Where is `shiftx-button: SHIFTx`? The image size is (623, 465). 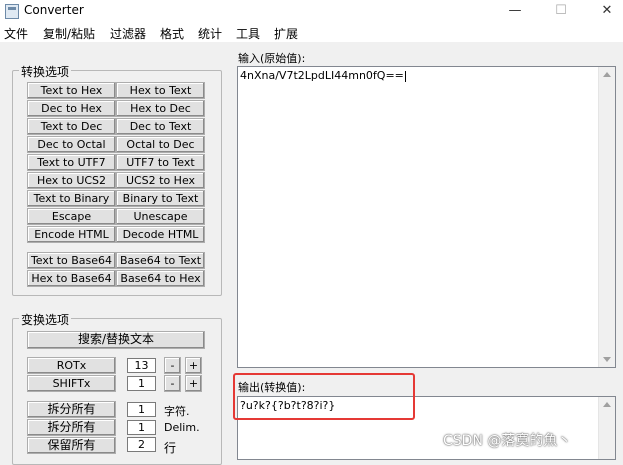 shiftx-button: SHIFTx is located at coordinates (71, 383).